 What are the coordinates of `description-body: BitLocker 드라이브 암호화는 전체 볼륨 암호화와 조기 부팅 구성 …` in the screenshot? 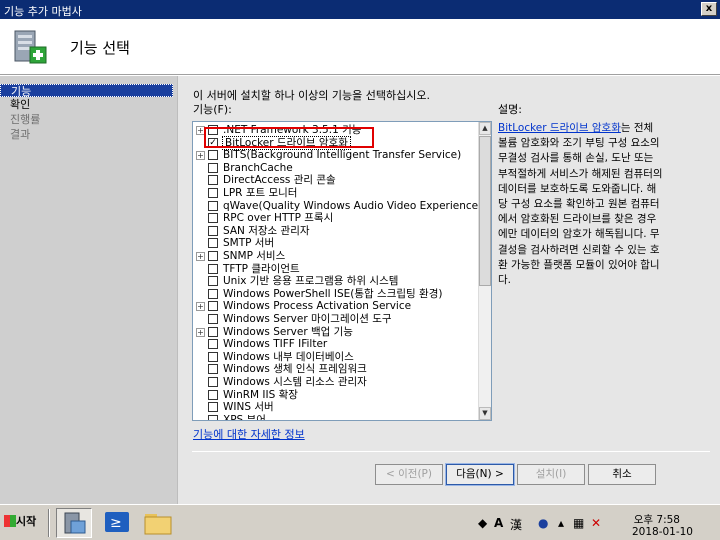 It's located at (580, 204).